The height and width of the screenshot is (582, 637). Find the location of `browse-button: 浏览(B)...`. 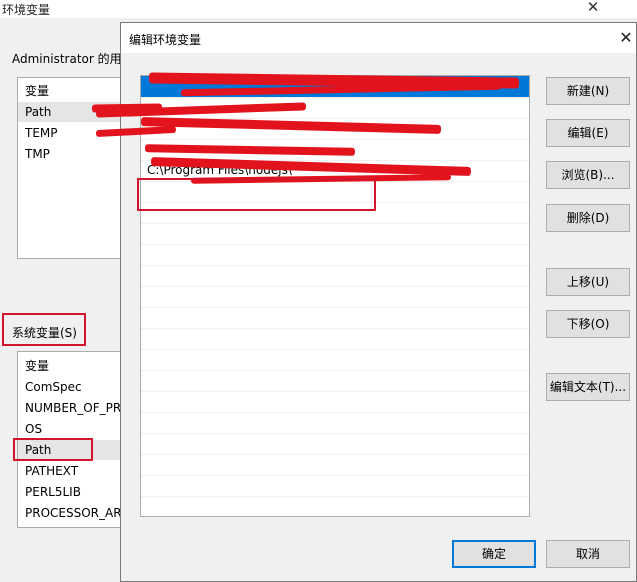

browse-button: 浏览(B)... is located at coordinates (588, 175).